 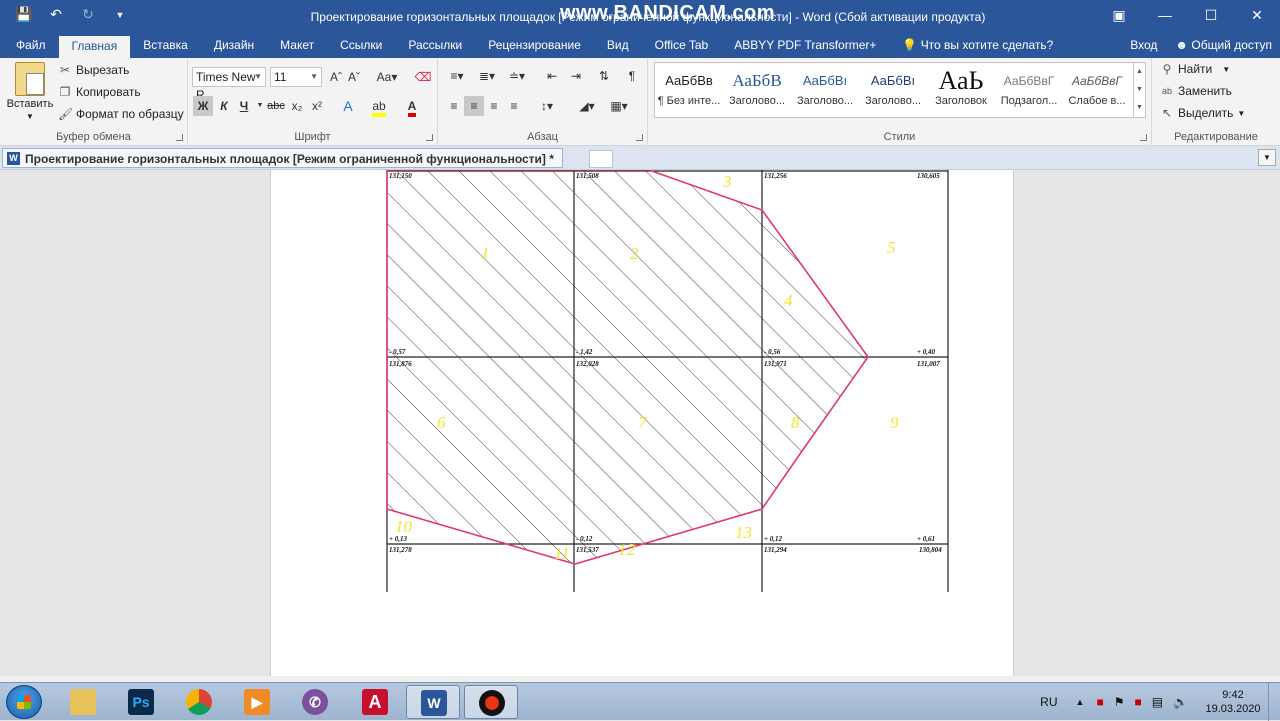 I want to click on format-painter-button: 🖌 Формат по образцу, so click(x=121, y=114).